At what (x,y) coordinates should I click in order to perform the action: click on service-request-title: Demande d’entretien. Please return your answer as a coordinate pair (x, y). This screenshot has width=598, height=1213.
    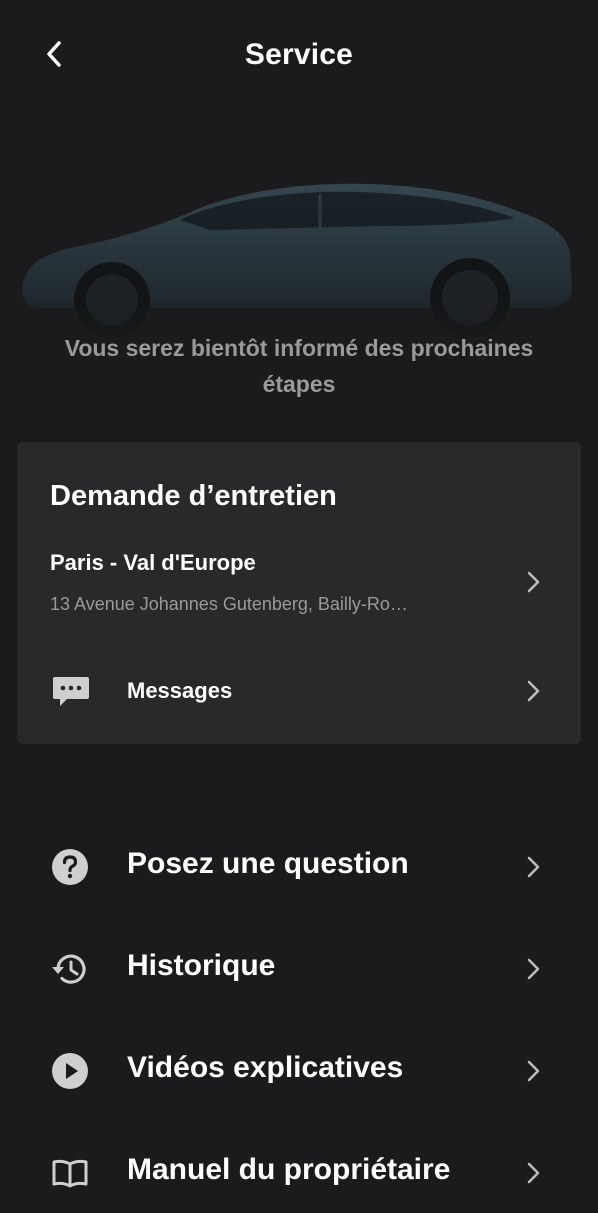
    Looking at the image, I should click on (193, 496).